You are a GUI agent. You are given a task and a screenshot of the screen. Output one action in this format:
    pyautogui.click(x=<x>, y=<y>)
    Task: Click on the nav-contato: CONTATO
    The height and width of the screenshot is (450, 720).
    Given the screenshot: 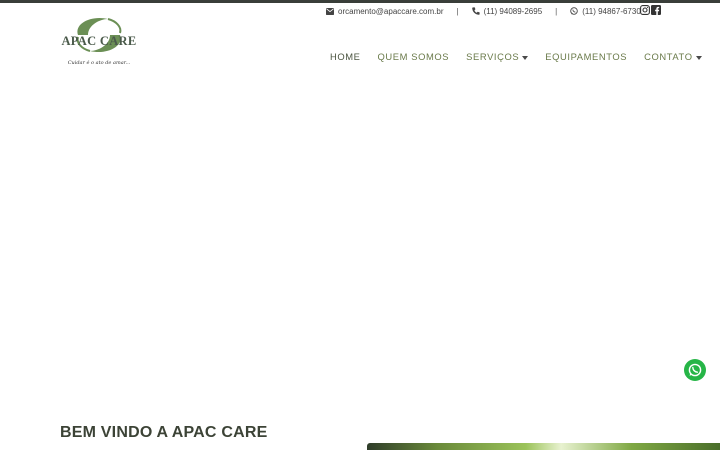 What is the action you would take?
    pyautogui.click(x=673, y=56)
    